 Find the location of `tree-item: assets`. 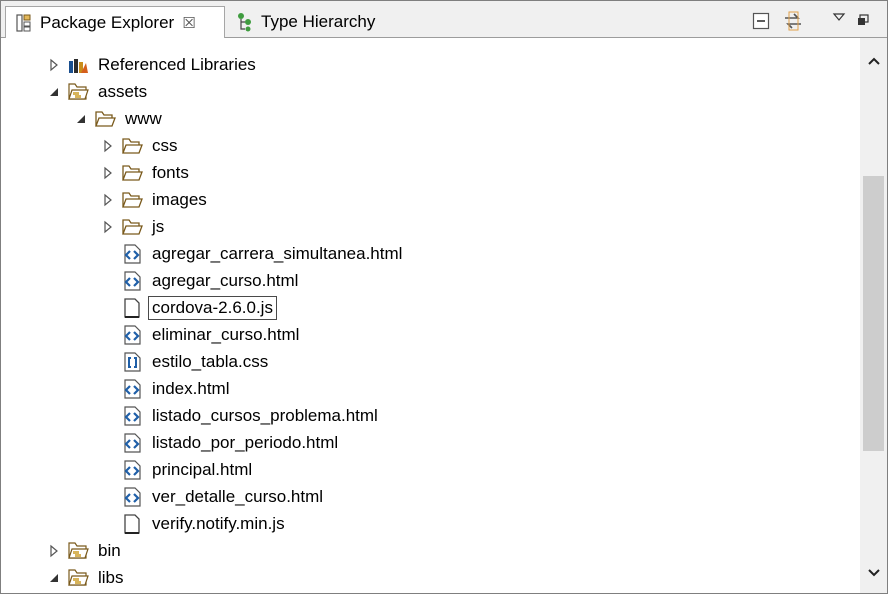

tree-item: assets is located at coordinates (98, 91).